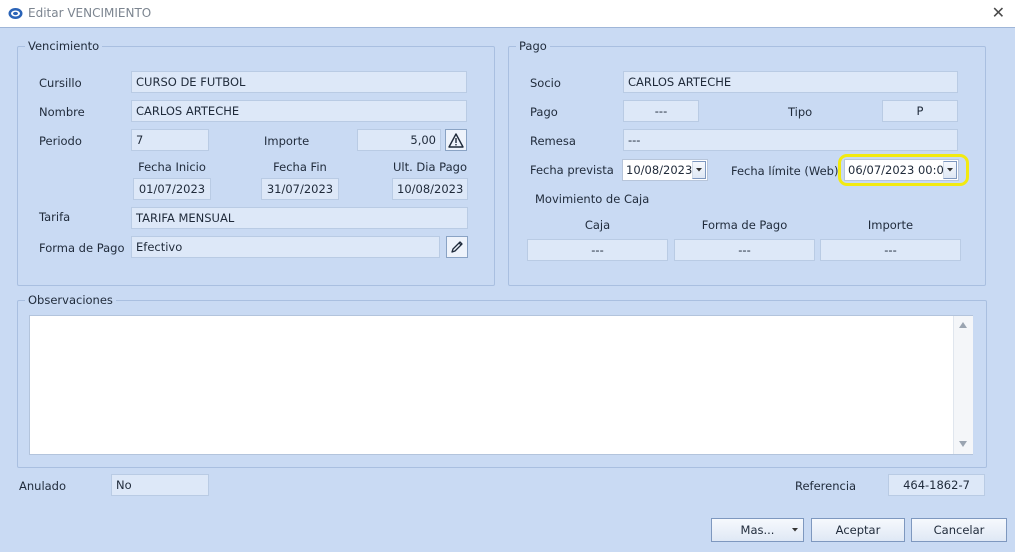 The image size is (1015, 552). What do you see at coordinates (160, 485) in the screenshot?
I see `anulado-field: No` at bounding box center [160, 485].